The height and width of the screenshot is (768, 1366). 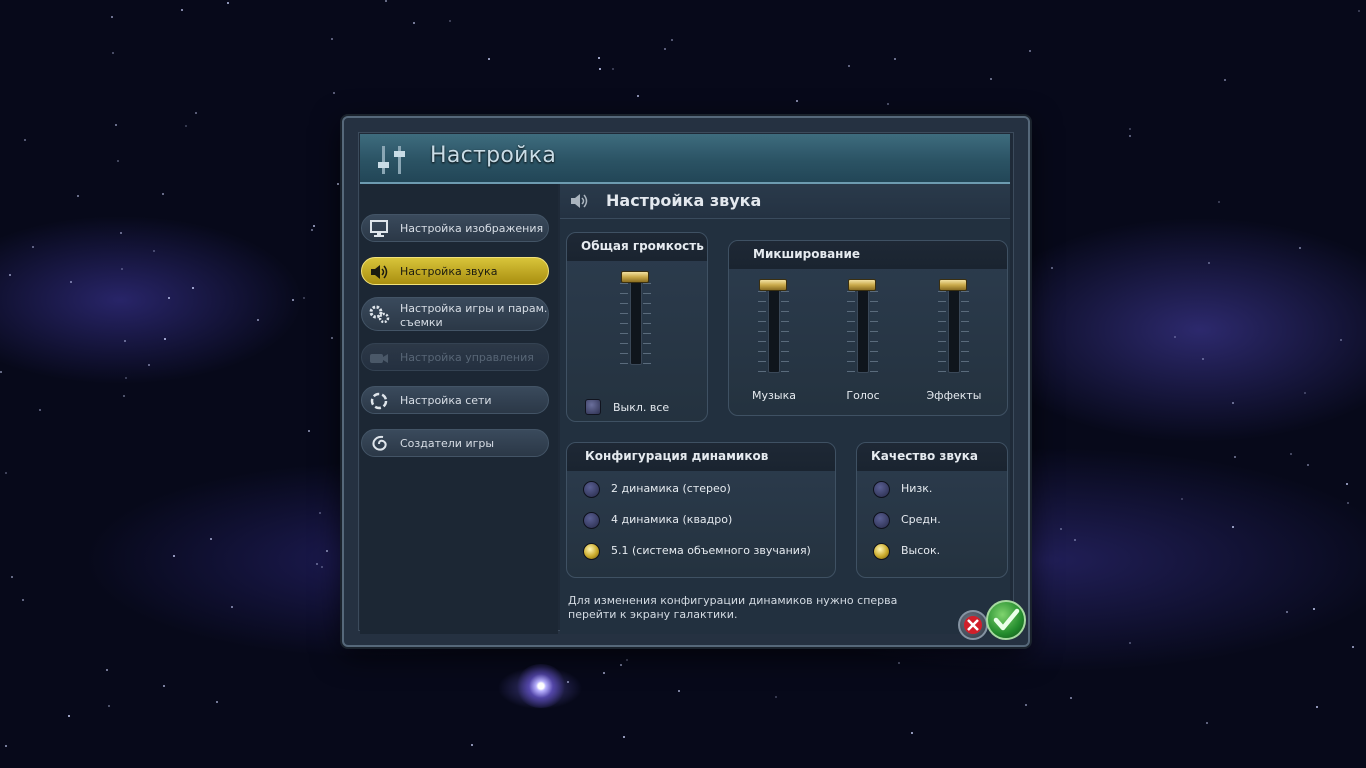 I want to click on sidebar-item-label: Создатели игры, so click(x=447, y=443).